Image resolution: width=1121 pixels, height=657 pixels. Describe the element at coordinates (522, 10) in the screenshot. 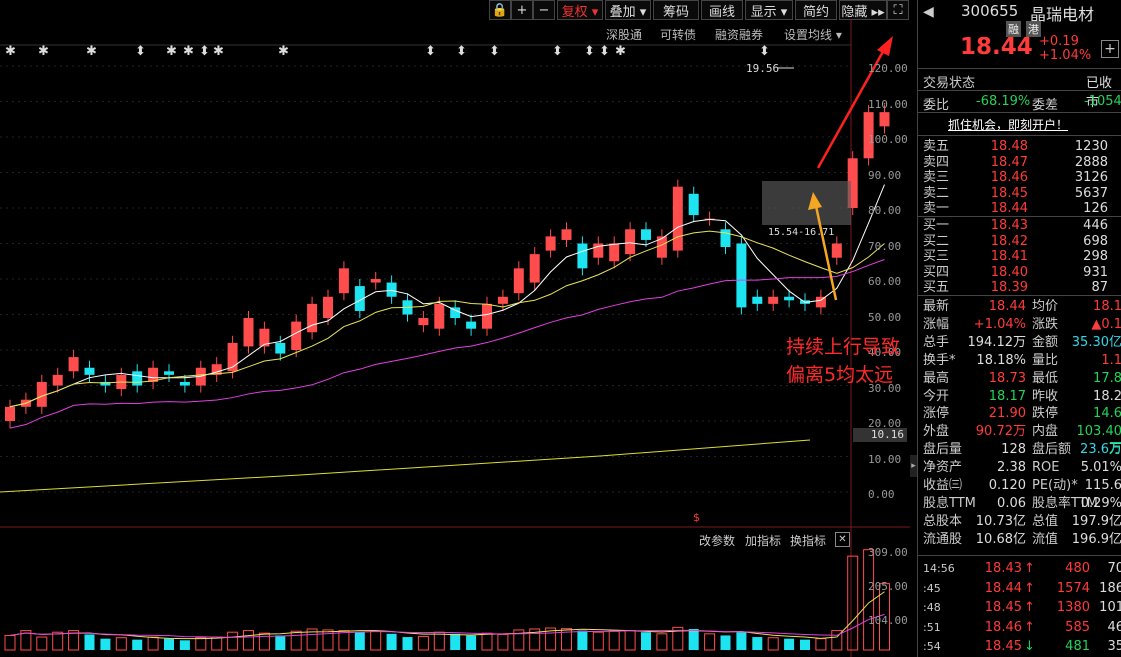

I see `zoom-in-button: +` at that location.